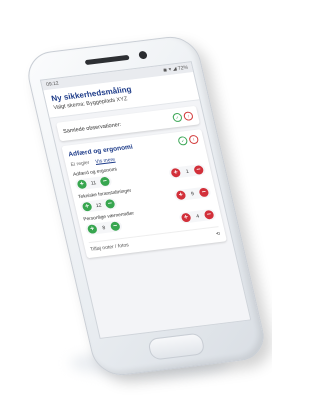  I want to click on history-icon: ⟲, so click(218, 234).